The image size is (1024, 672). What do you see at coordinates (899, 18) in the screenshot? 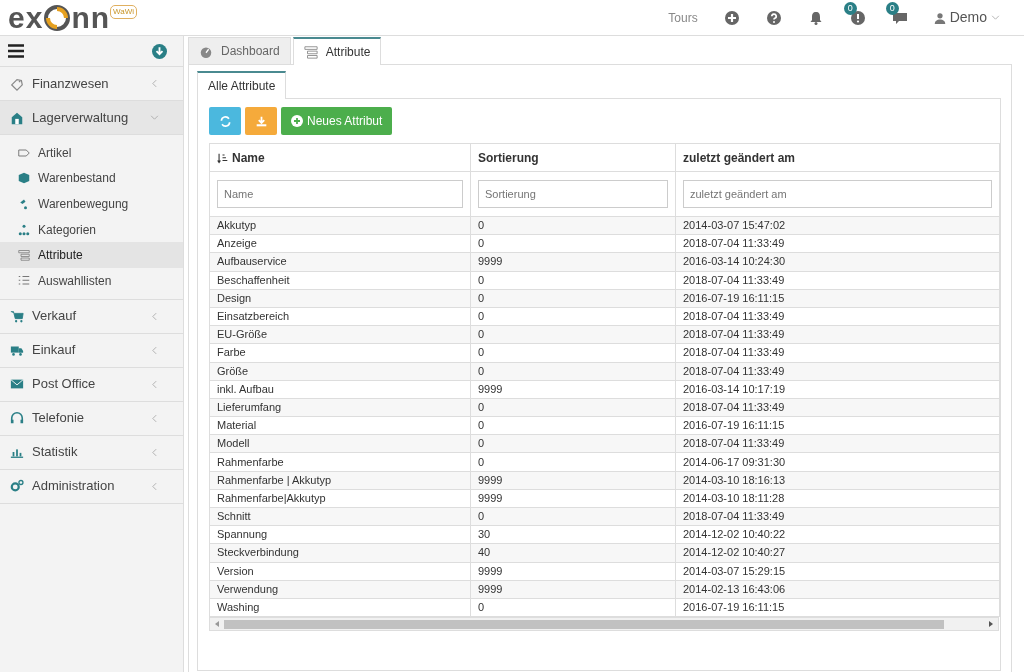
I see `chat-icon` at bounding box center [899, 18].